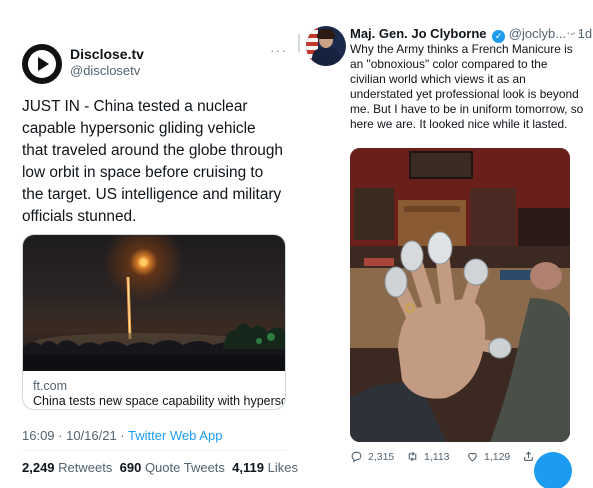 This screenshot has width=593, height=488. I want to click on thread-separator, so click(299, 43).